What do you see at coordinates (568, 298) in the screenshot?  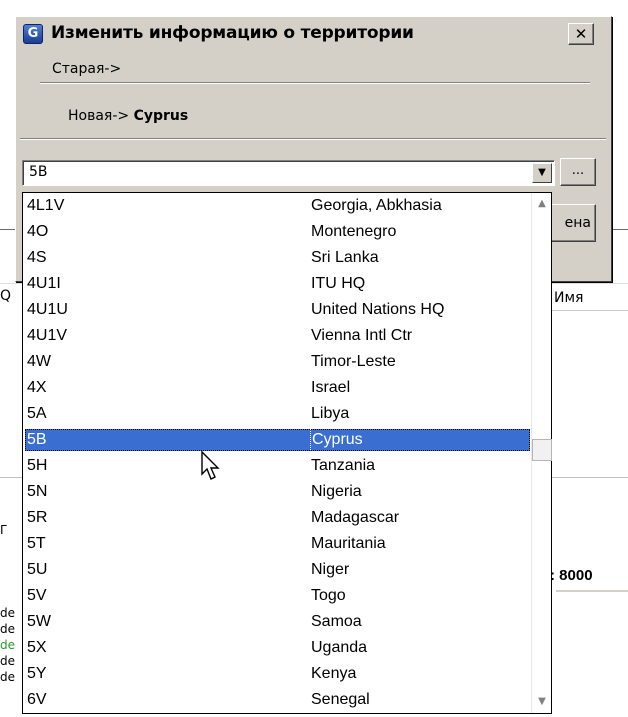 I see `name-column-header: Имя` at bounding box center [568, 298].